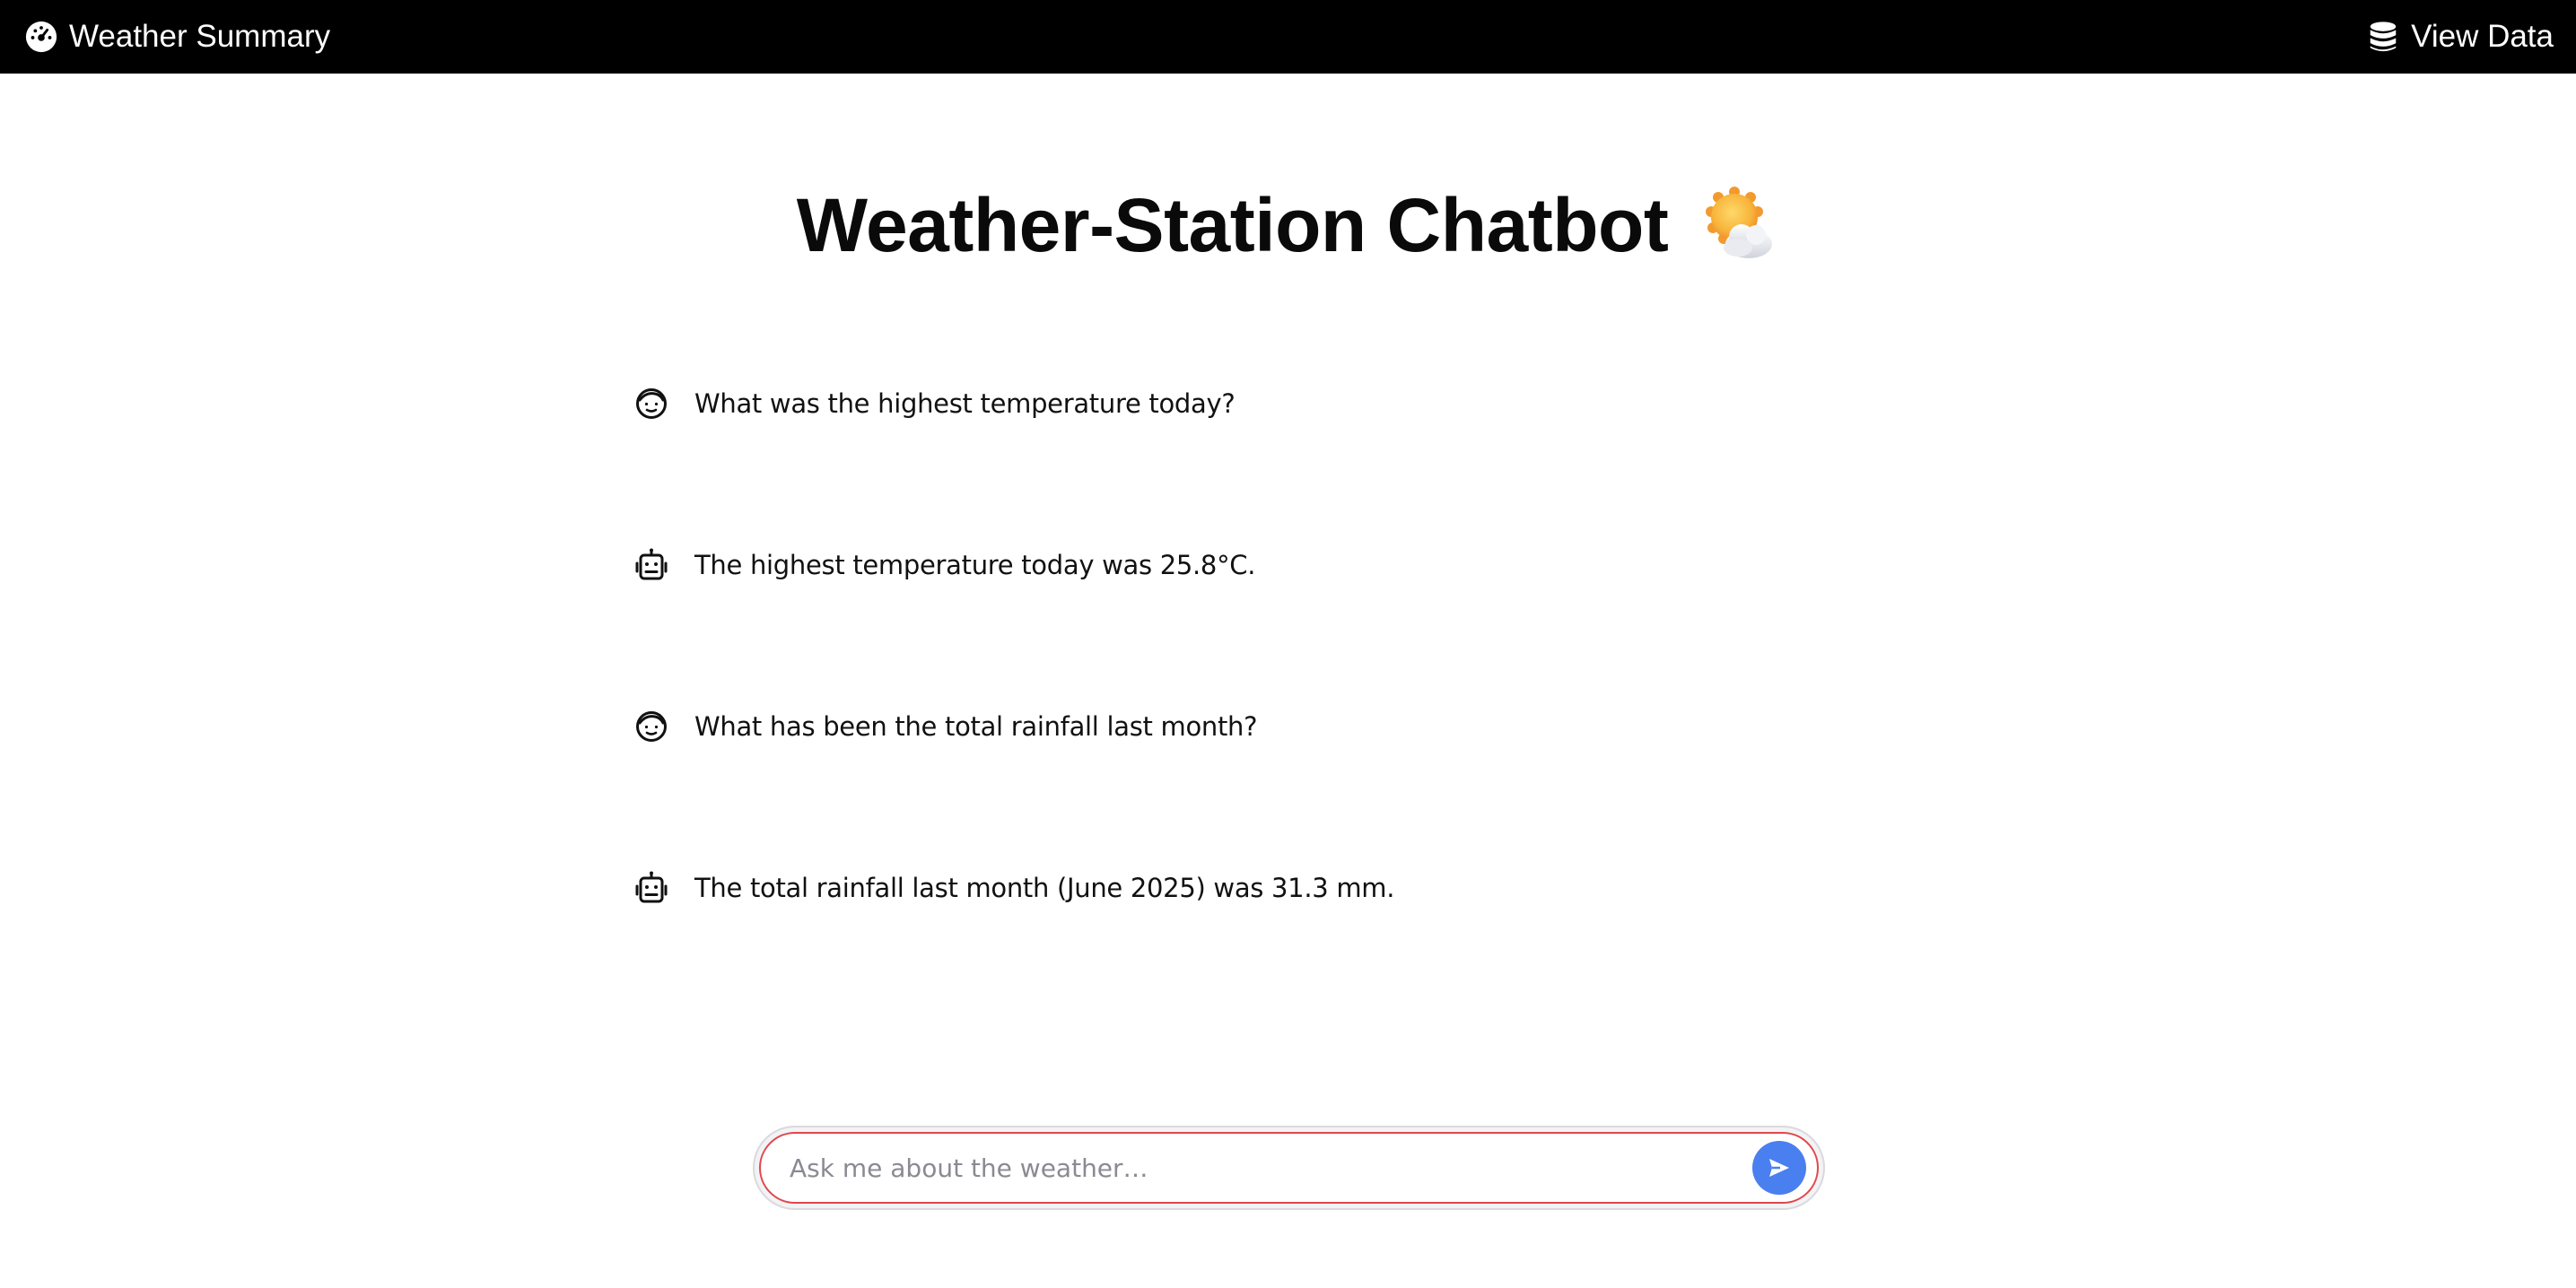 The image size is (2576, 1288). What do you see at coordinates (2482, 36) in the screenshot?
I see `view-data-label: View Data` at bounding box center [2482, 36].